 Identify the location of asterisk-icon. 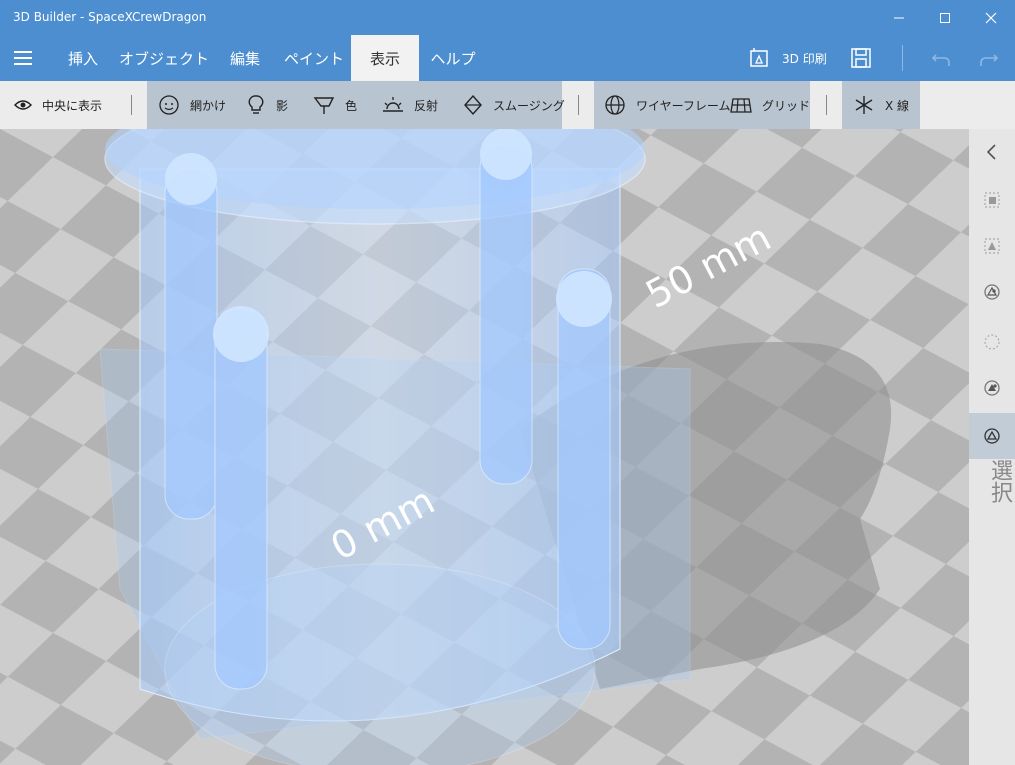
(864, 105).